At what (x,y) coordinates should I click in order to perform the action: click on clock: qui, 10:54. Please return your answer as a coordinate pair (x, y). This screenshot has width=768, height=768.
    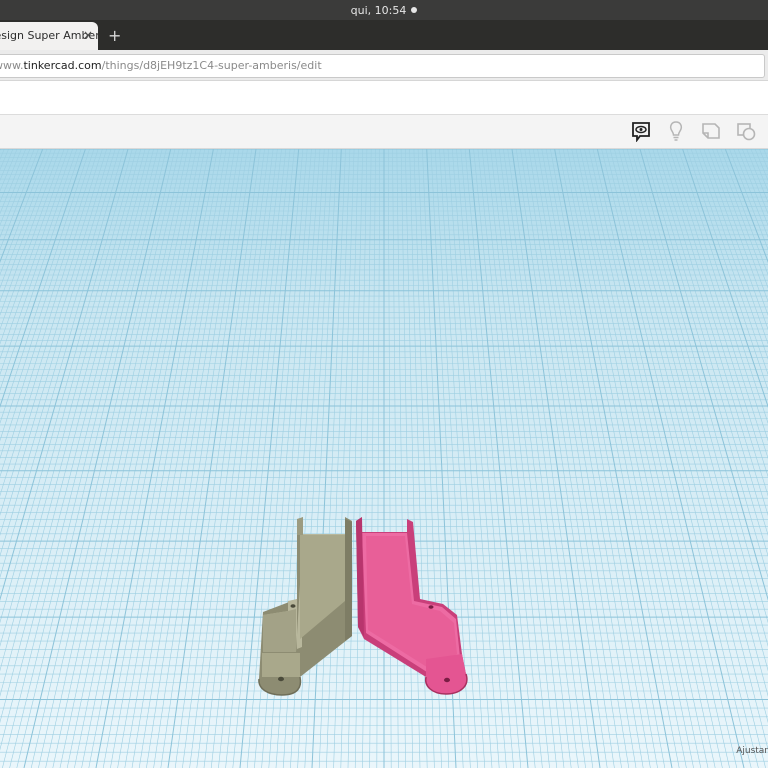
    Looking at the image, I should click on (379, 10).